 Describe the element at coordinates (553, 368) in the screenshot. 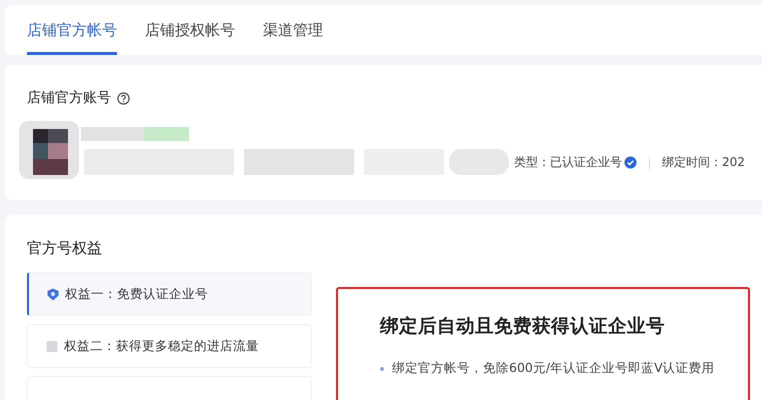

I see `bullet-text: 绑定官方帐号，免除600元/年认证企业号即蓝V认证费用` at that location.